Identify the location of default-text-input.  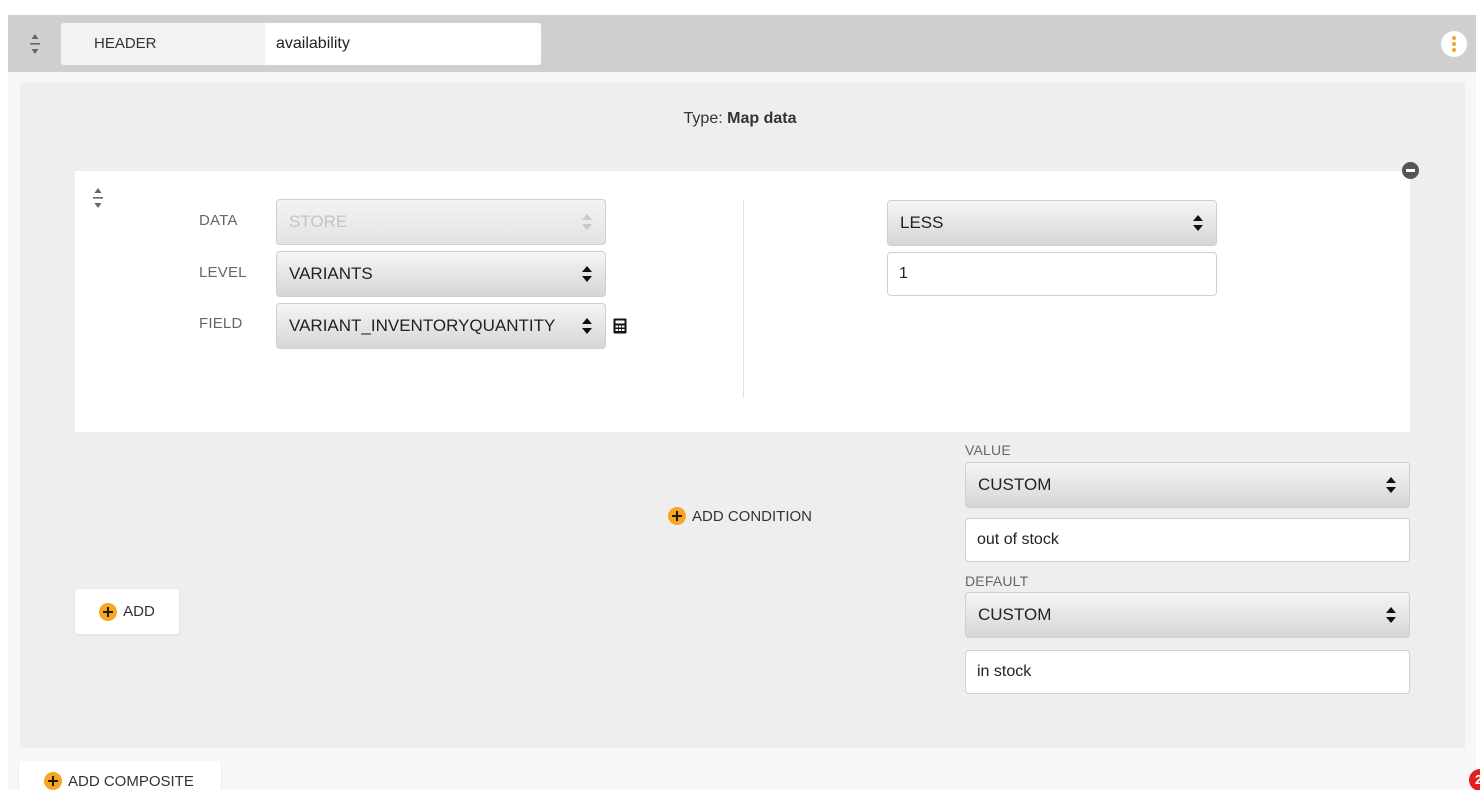
(1187, 672).